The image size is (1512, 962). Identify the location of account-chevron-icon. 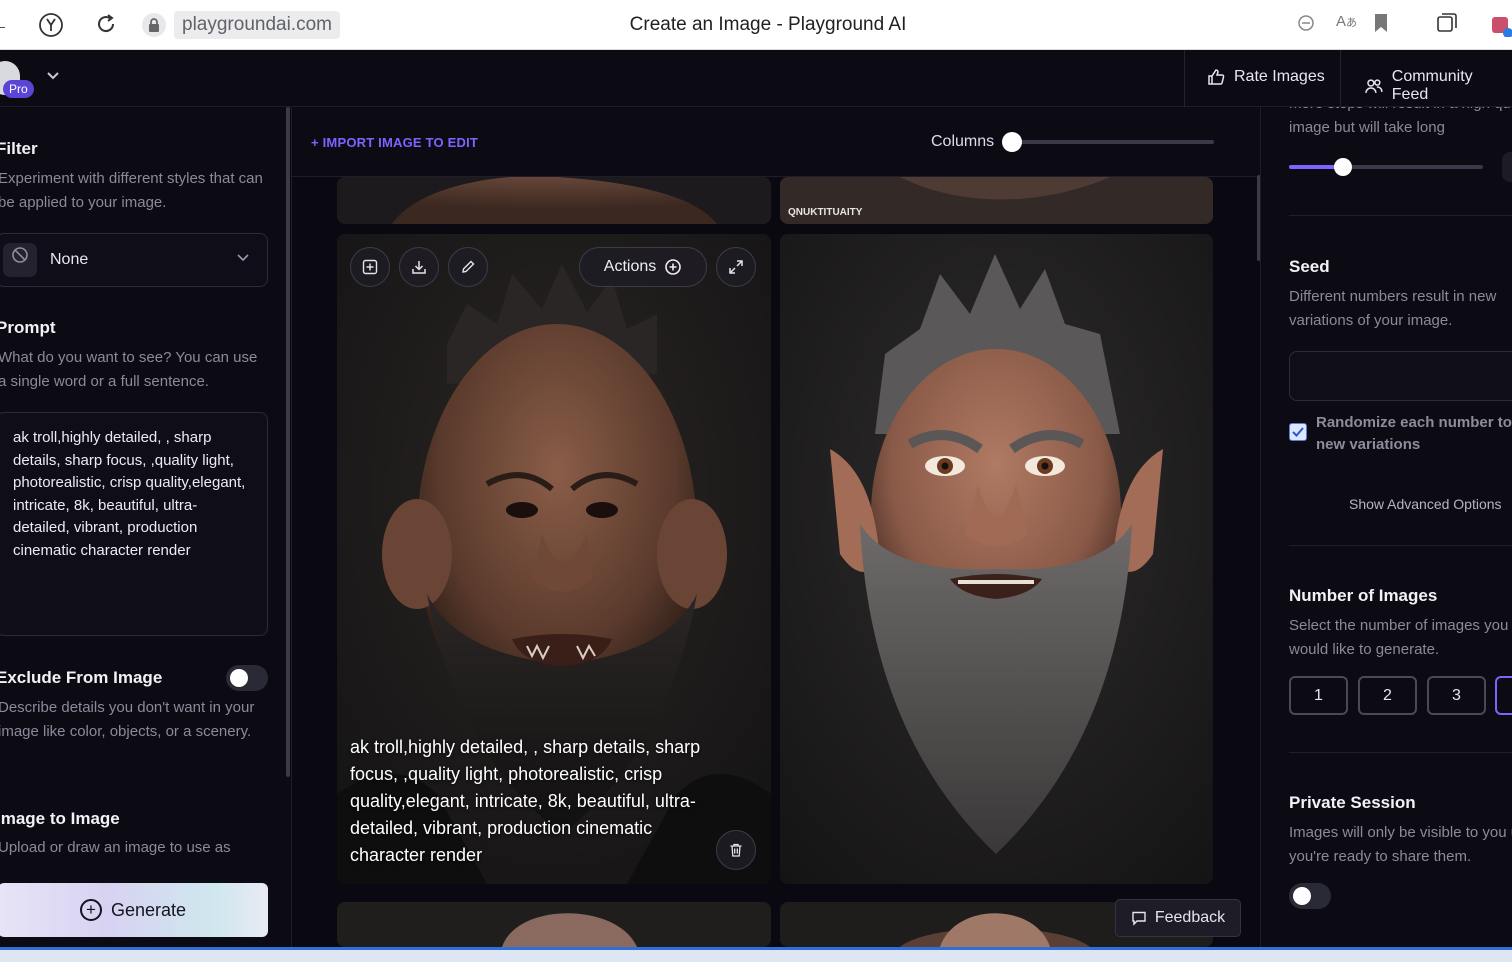
(53, 76).